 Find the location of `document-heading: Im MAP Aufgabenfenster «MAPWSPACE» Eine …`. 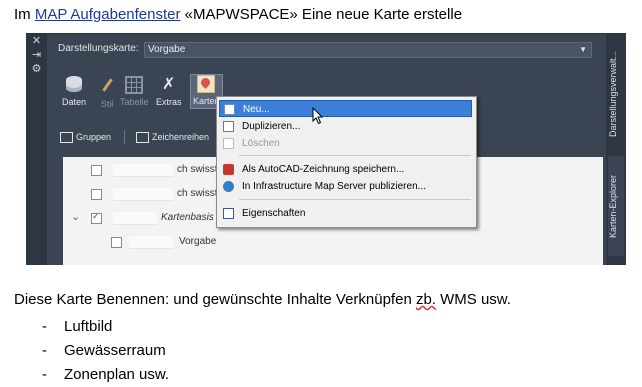

document-heading: Im MAP Aufgabenfenster «MAPWSPACE» Eine … is located at coordinates (238, 14).